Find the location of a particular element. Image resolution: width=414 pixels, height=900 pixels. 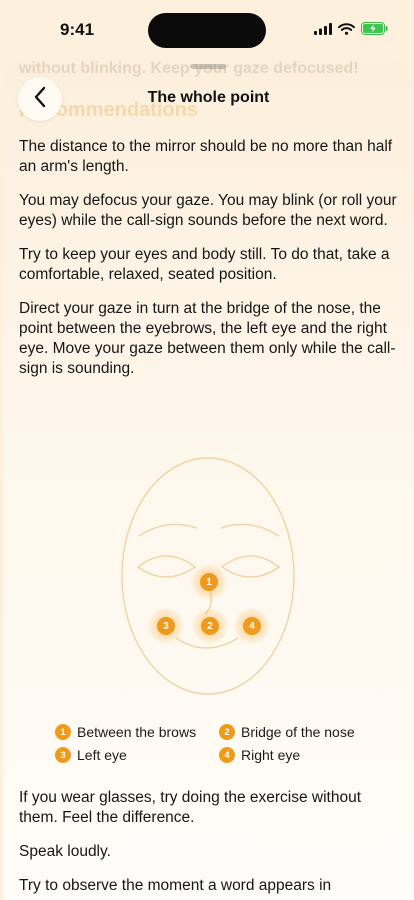

status-icons is located at coordinates (351, 31).